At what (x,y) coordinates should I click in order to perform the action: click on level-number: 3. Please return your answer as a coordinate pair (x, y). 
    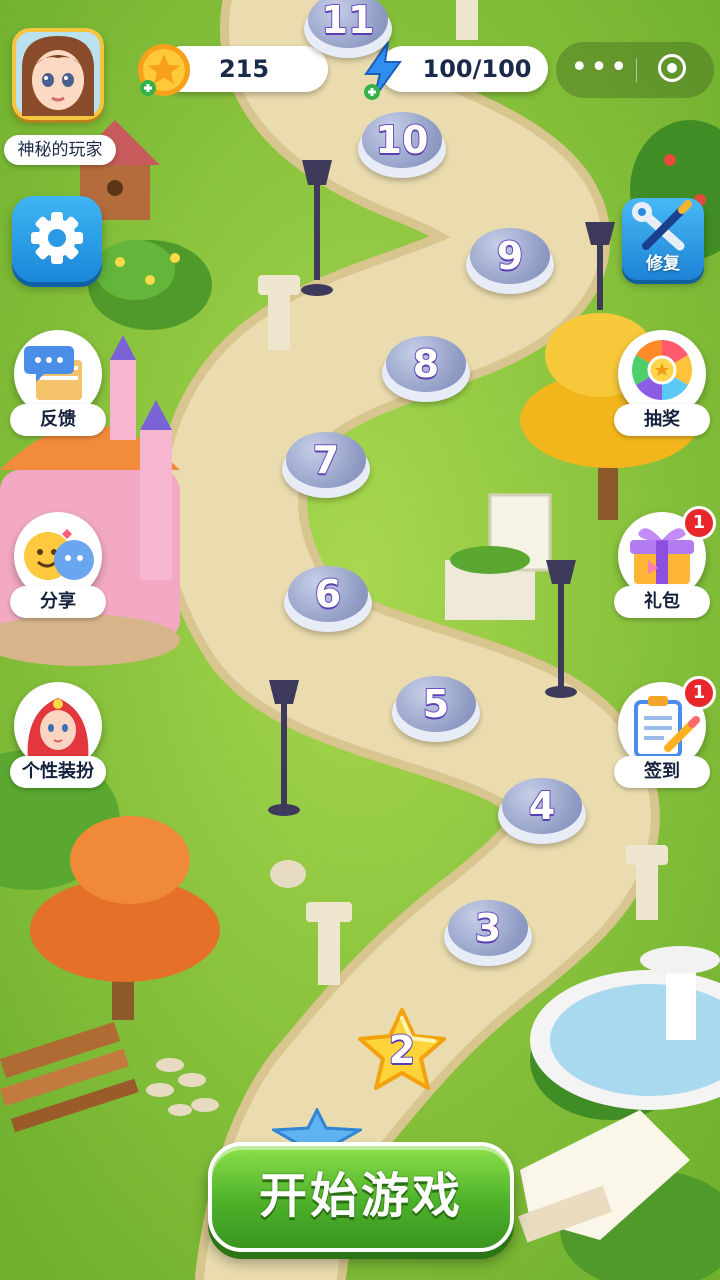
    Looking at the image, I should click on (488, 928).